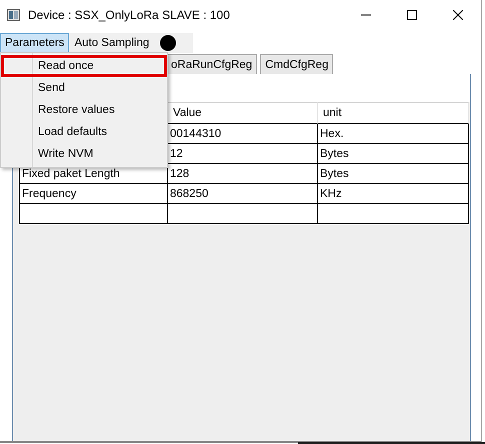  I want to click on tab: oRaRunCfgReg, so click(212, 64).